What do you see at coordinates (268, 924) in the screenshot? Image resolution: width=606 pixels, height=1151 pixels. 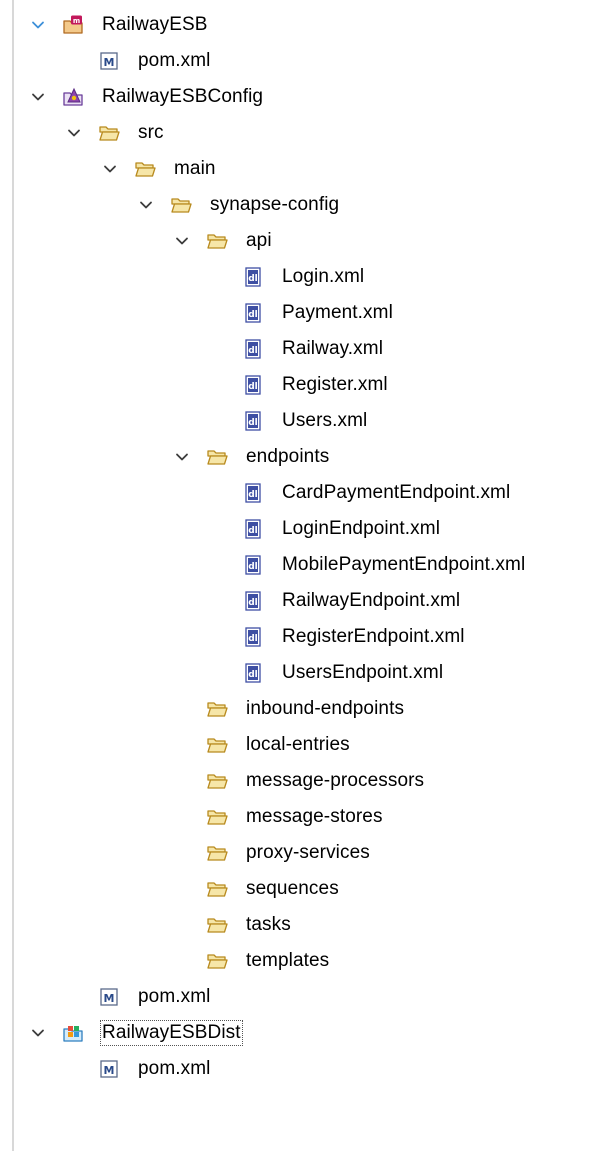 I see `tree-node-label: tasks` at bounding box center [268, 924].